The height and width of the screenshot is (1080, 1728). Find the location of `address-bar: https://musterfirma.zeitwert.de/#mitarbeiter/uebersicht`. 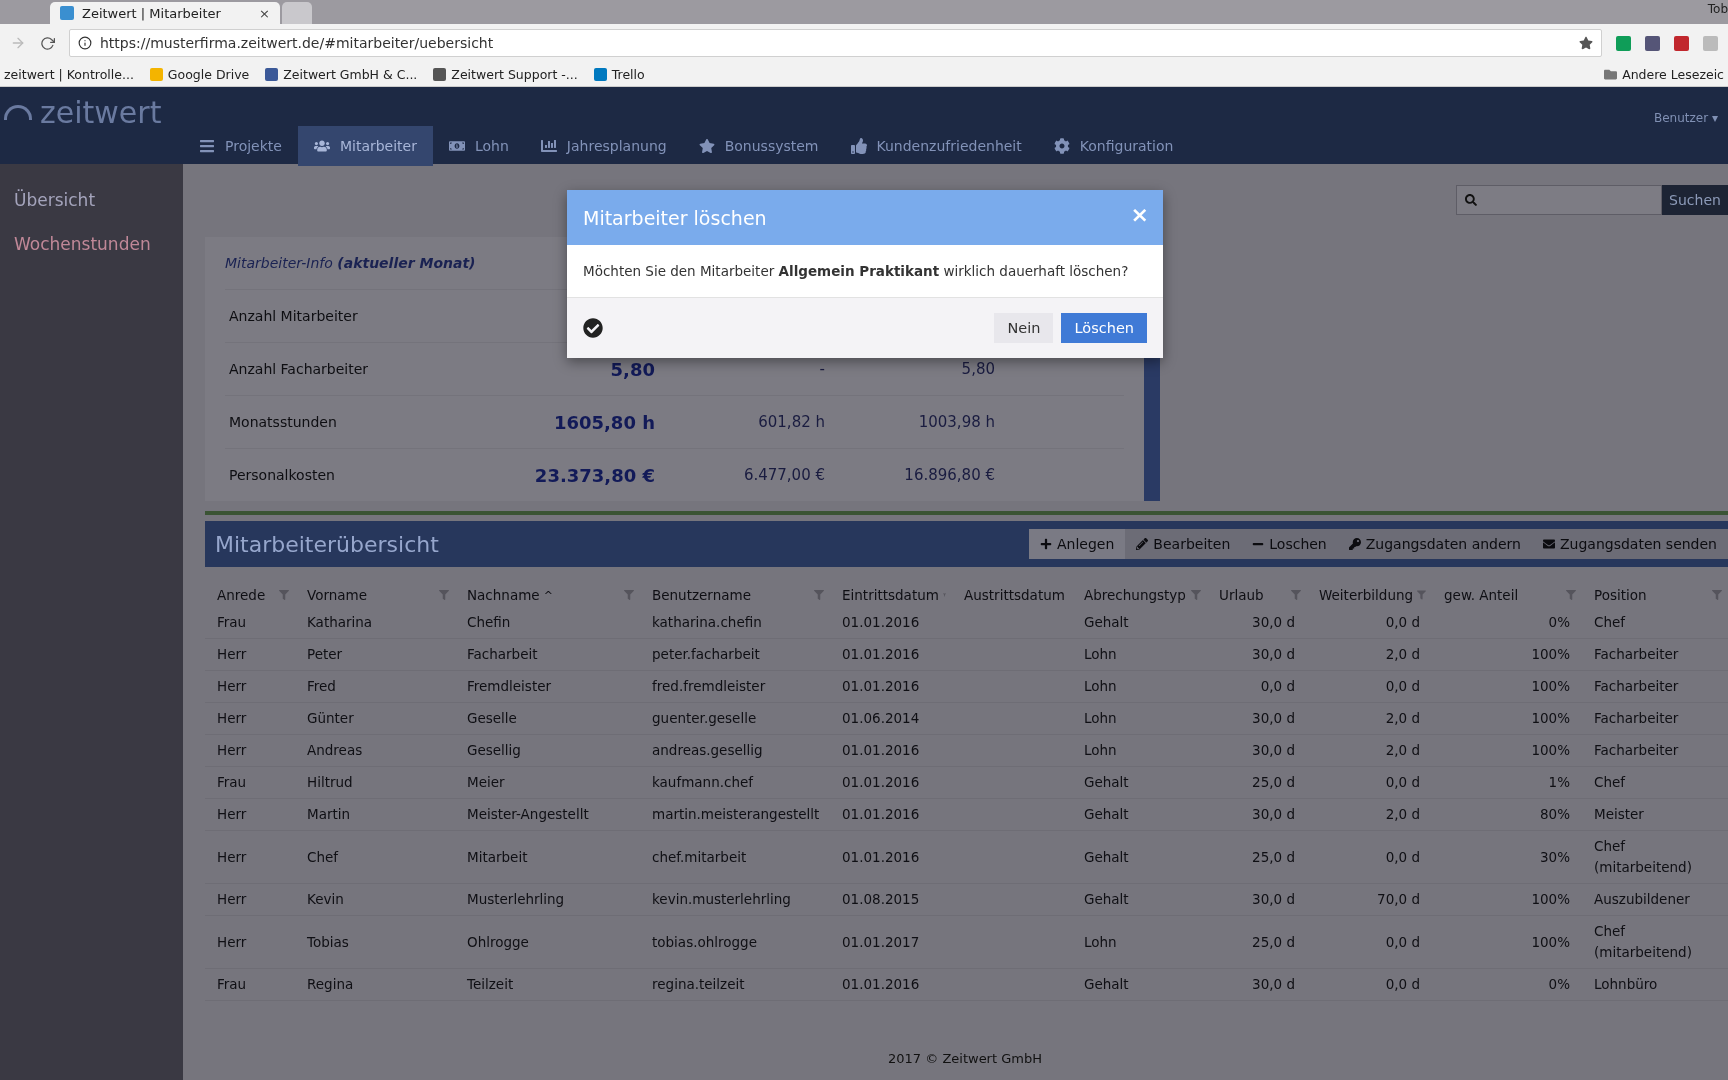

address-bar: https://musterfirma.zeitwert.de/#mitarbeiter/uebersicht is located at coordinates (835, 43).